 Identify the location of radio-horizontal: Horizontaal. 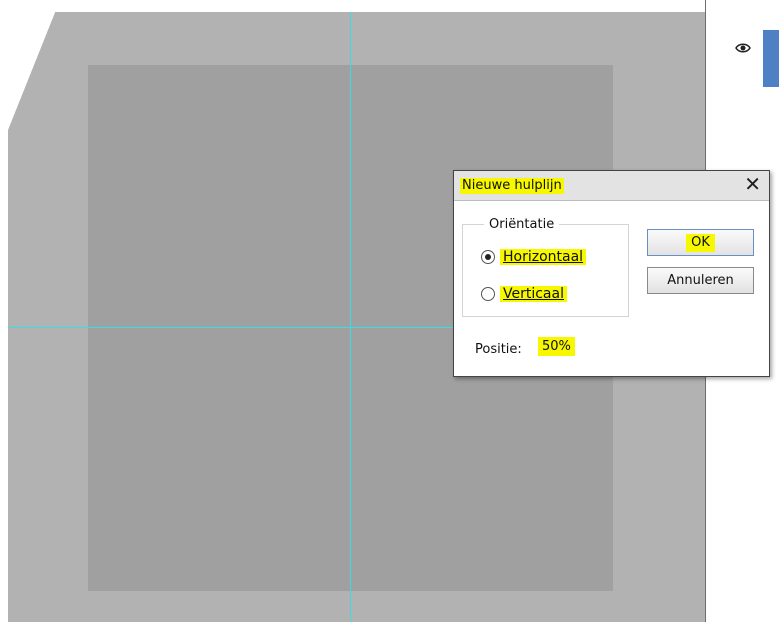
(534, 257).